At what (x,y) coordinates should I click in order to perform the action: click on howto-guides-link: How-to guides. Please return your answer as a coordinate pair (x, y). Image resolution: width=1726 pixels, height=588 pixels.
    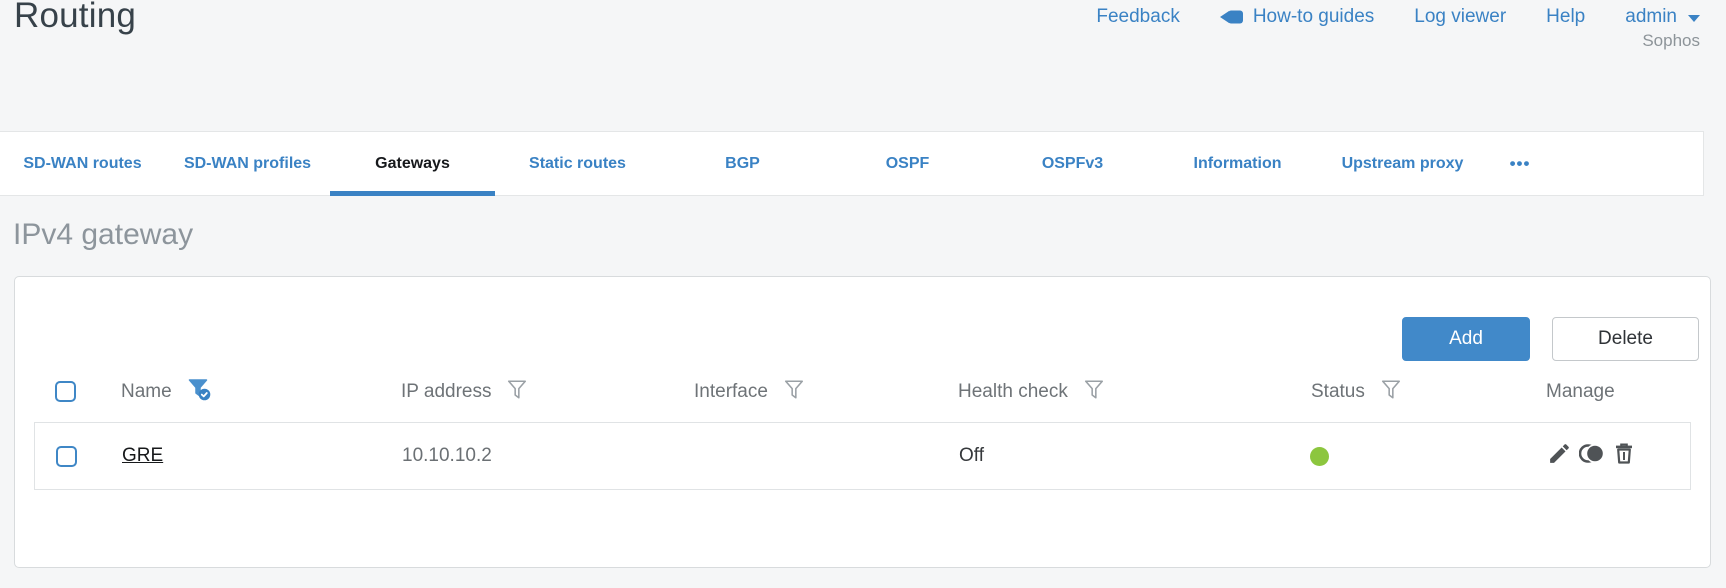
    Looking at the image, I should click on (1297, 17).